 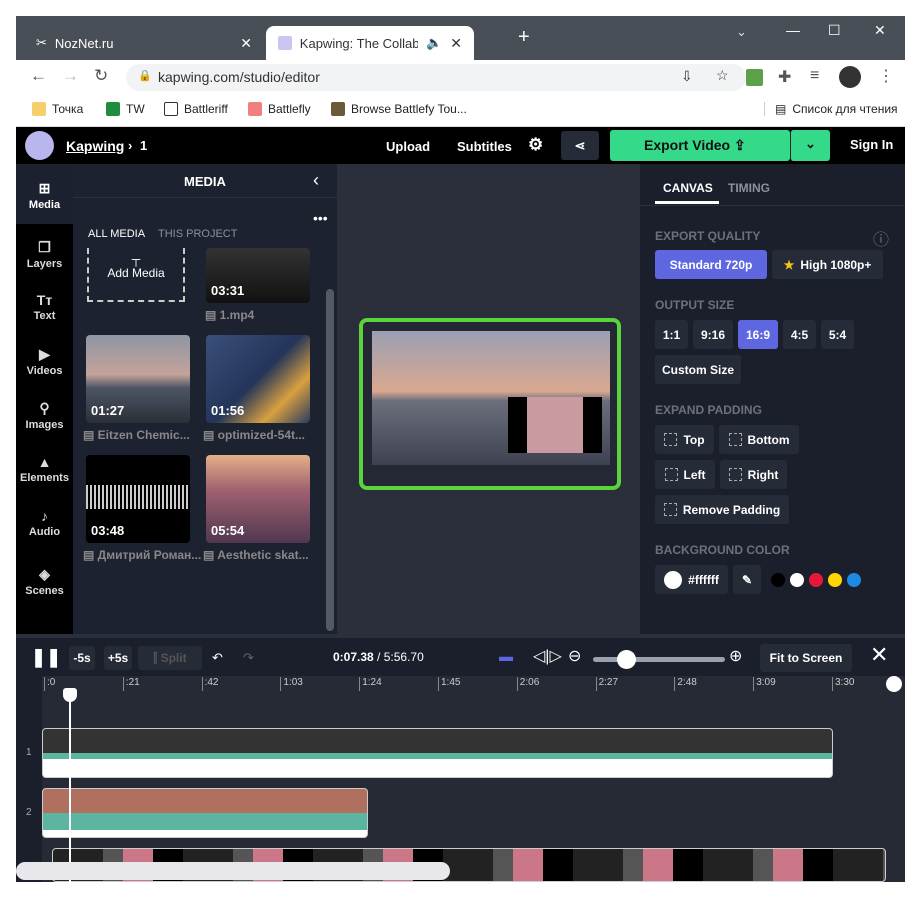 What do you see at coordinates (170, 658) in the screenshot?
I see `split-button: ⫿ Split` at bounding box center [170, 658].